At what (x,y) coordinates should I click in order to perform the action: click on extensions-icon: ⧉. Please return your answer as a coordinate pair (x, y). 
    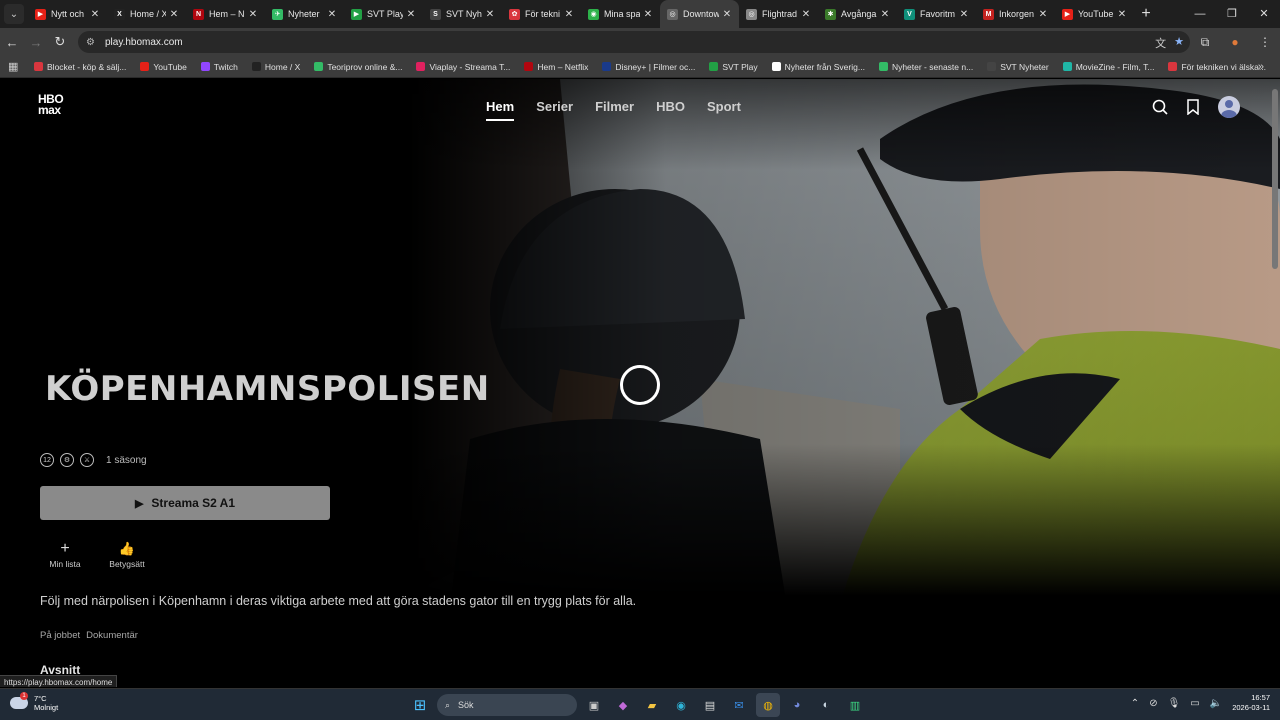
    Looking at the image, I should click on (1205, 42).